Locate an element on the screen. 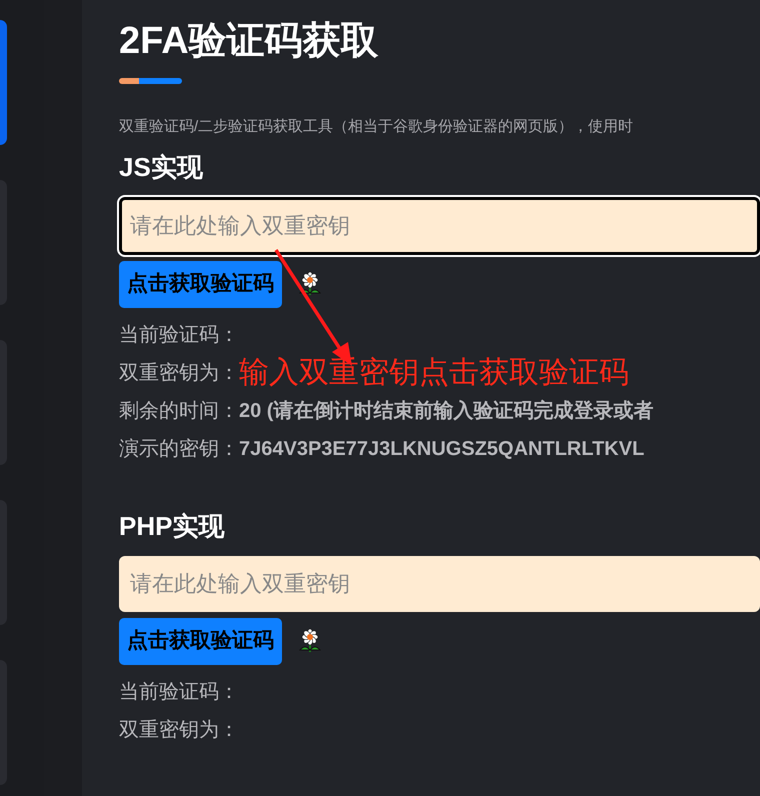  row-label: 演示的密钥： is located at coordinates (179, 449).